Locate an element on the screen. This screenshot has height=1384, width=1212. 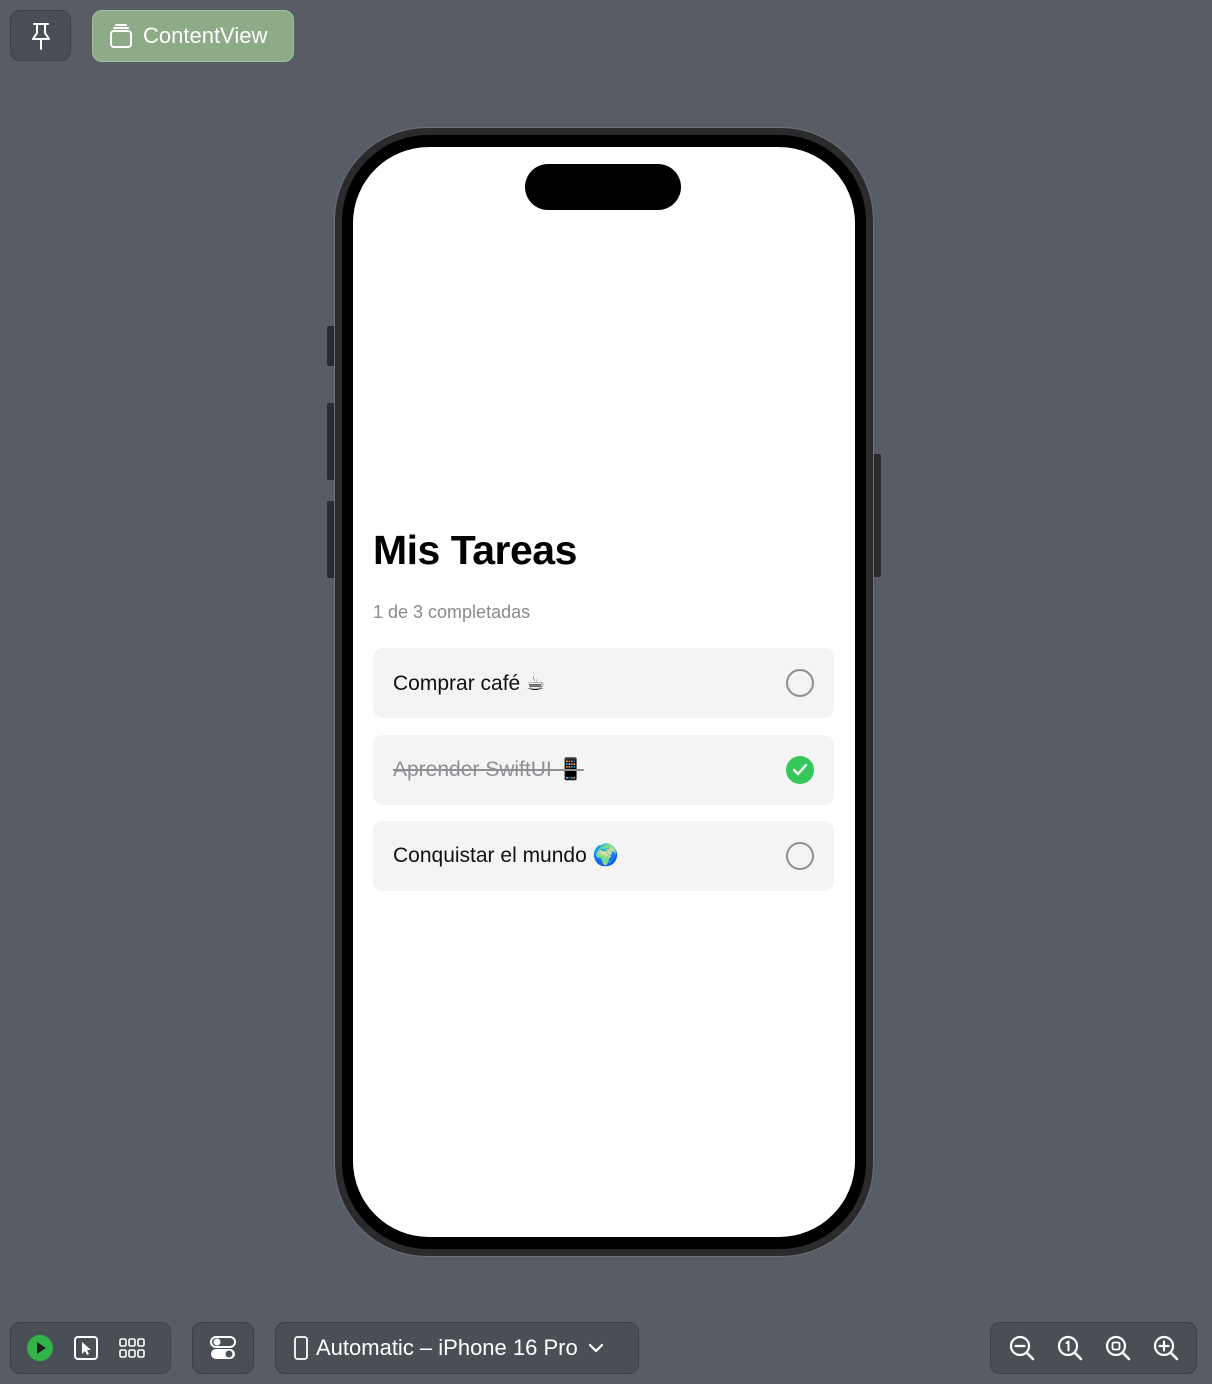
canvas-settings-button is located at coordinates (223, 1348).